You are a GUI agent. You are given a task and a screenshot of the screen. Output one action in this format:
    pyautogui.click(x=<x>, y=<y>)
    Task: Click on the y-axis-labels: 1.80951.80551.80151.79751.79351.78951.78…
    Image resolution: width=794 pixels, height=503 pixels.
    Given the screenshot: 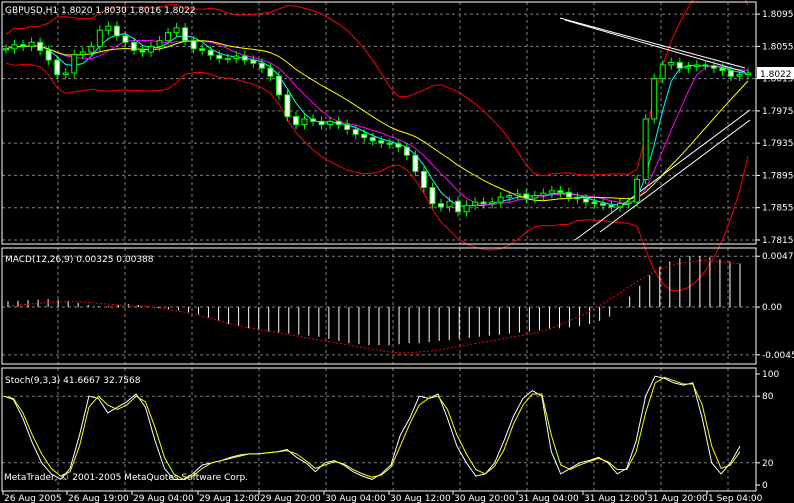 What is the action you would take?
    pyautogui.click(x=775, y=250)
    